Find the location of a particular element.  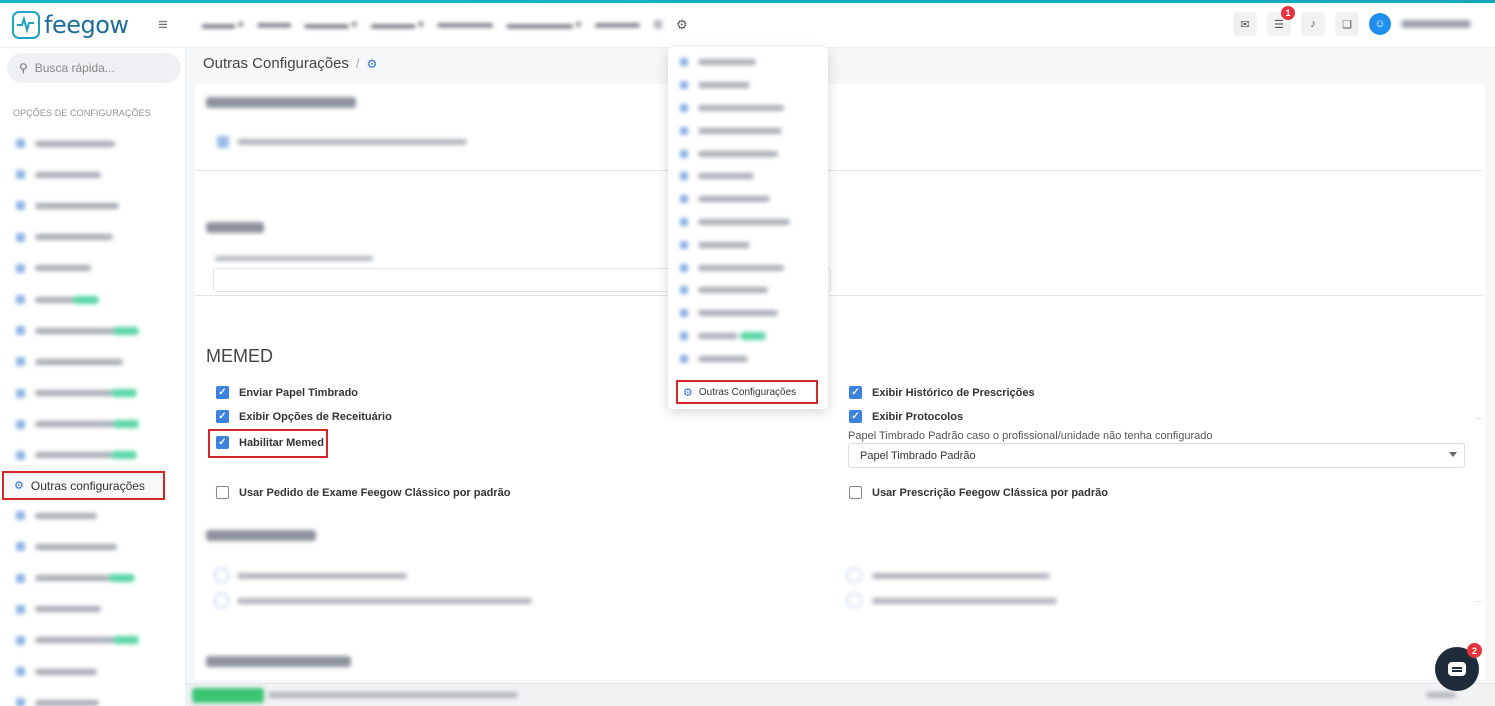

nav-item: ▬▬▬▬ is located at coordinates (617, 24).